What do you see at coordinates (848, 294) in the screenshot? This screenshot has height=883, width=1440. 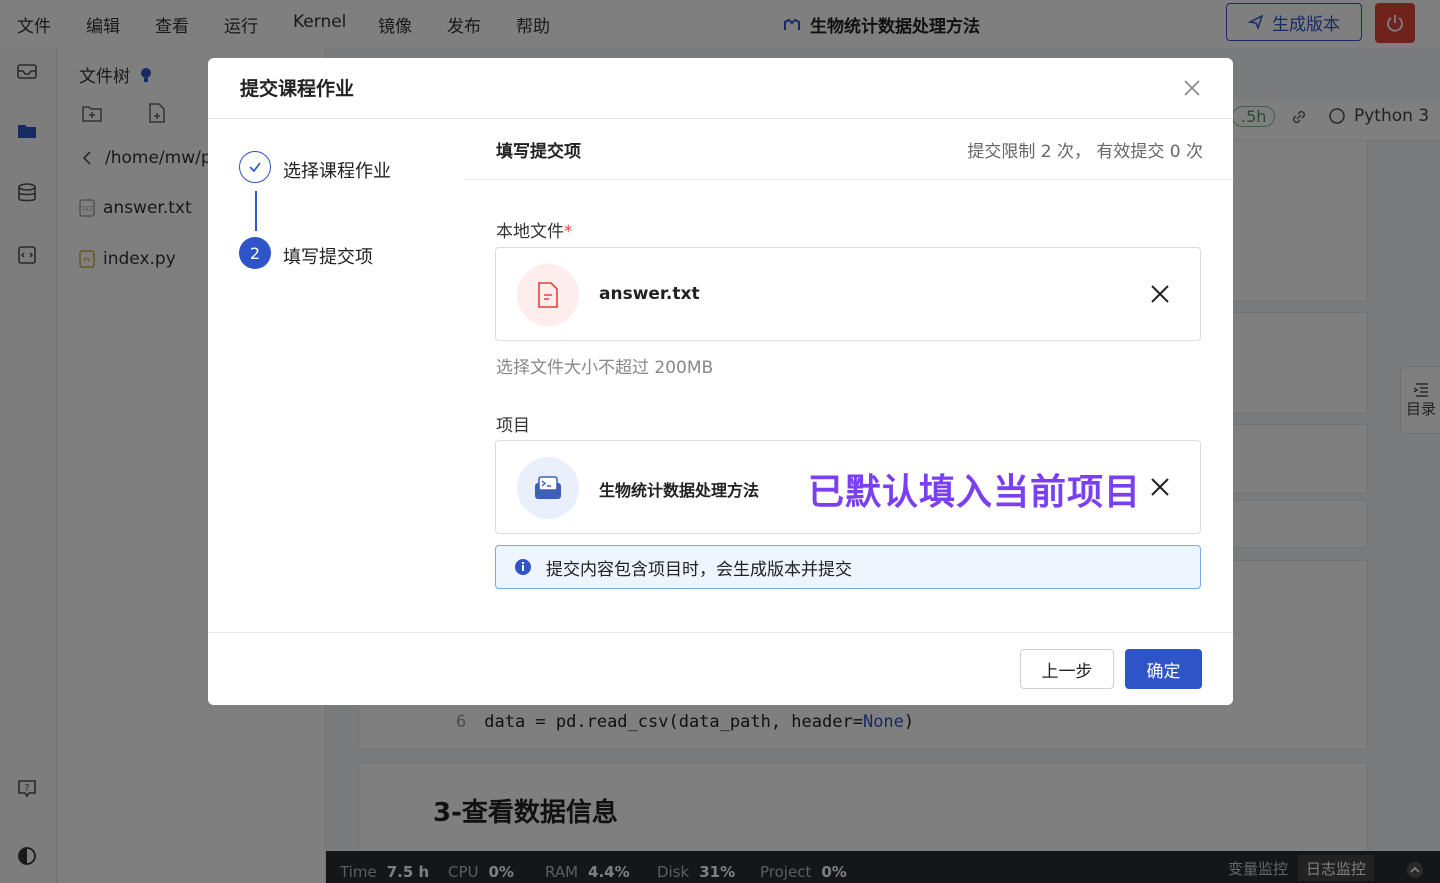 I see `local-file-box: answer.txt` at bounding box center [848, 294].